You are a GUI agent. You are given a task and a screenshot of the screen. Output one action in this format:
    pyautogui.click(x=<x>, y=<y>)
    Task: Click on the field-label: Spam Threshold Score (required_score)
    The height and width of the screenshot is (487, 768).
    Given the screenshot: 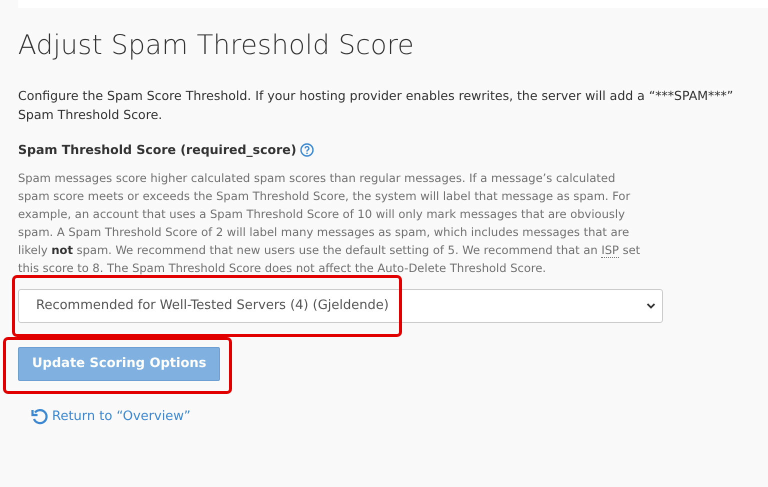 What is the action you would take?
    pyautogui.click(x=157, y=150)
    